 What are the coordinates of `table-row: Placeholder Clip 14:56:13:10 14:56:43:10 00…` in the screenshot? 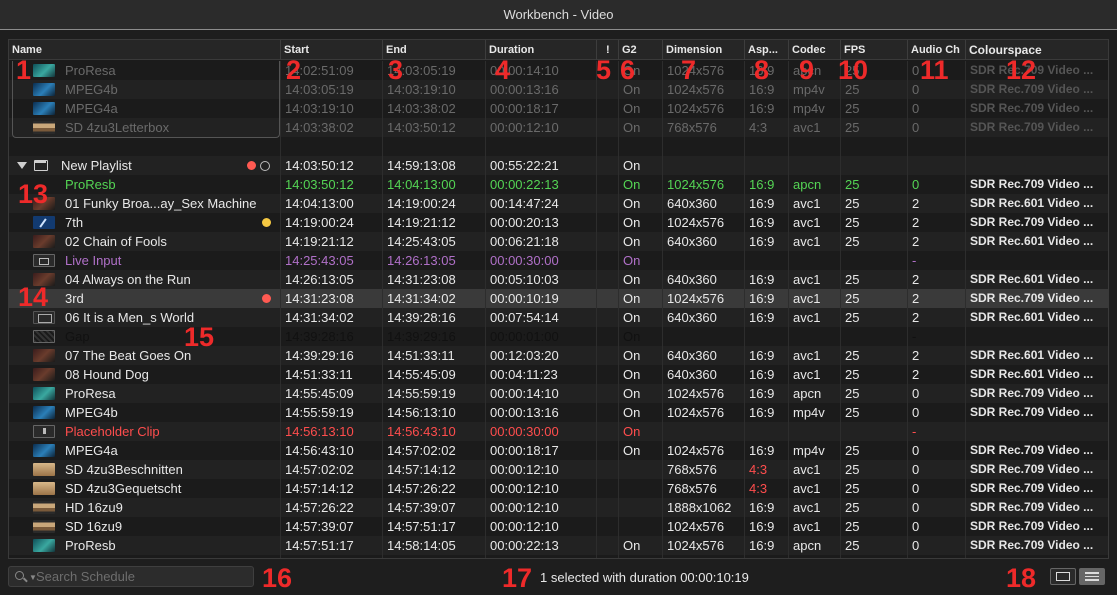 It's located at (558, 431).